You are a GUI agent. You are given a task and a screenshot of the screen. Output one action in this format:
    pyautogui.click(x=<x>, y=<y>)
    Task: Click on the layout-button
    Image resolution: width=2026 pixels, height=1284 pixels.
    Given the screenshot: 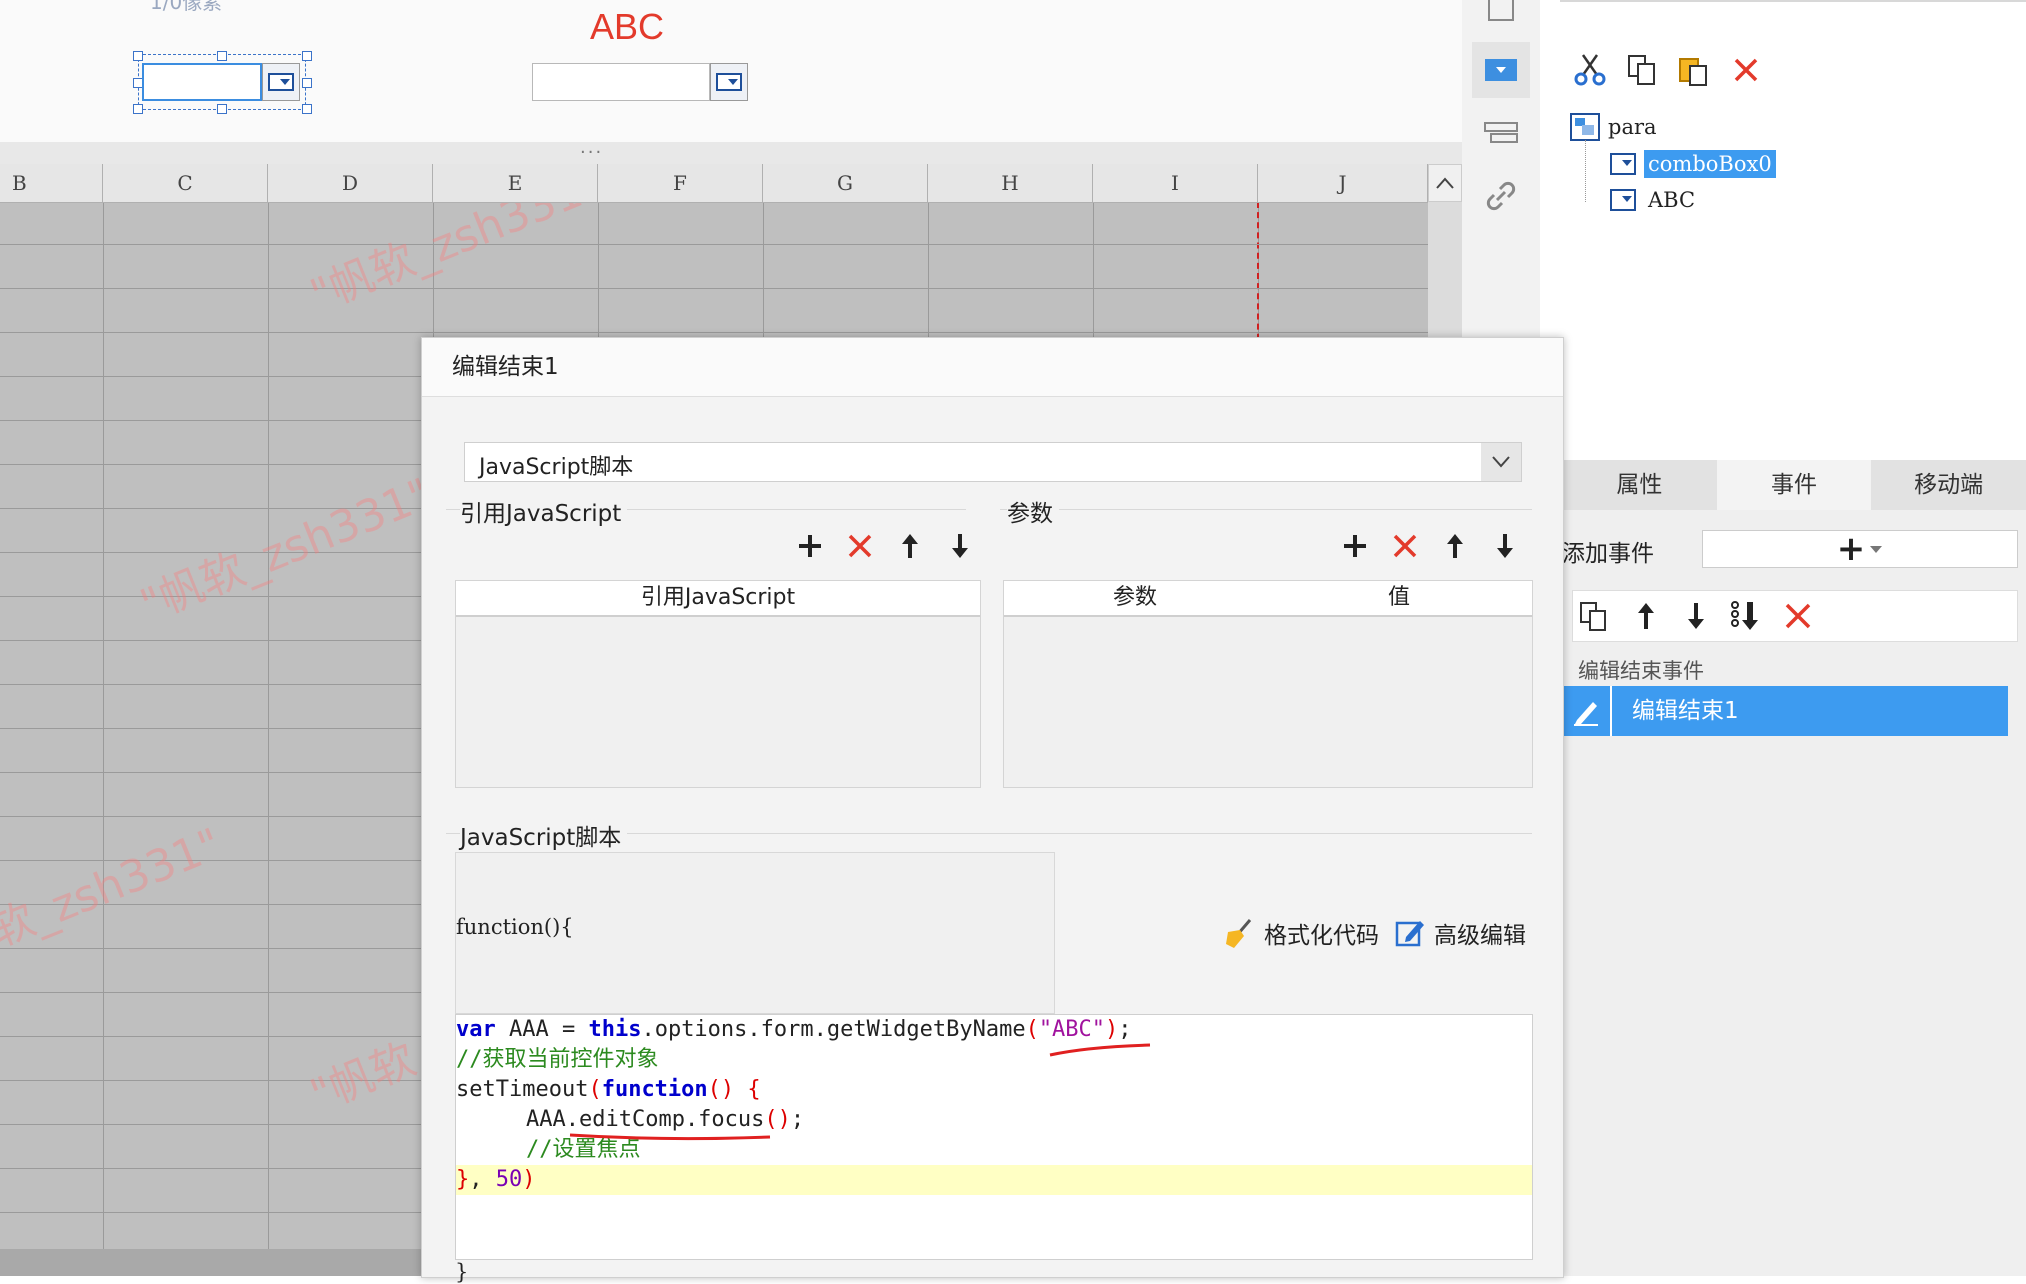 What is the action you would take?
    pyautogui.click(x=1501, y=132)
    